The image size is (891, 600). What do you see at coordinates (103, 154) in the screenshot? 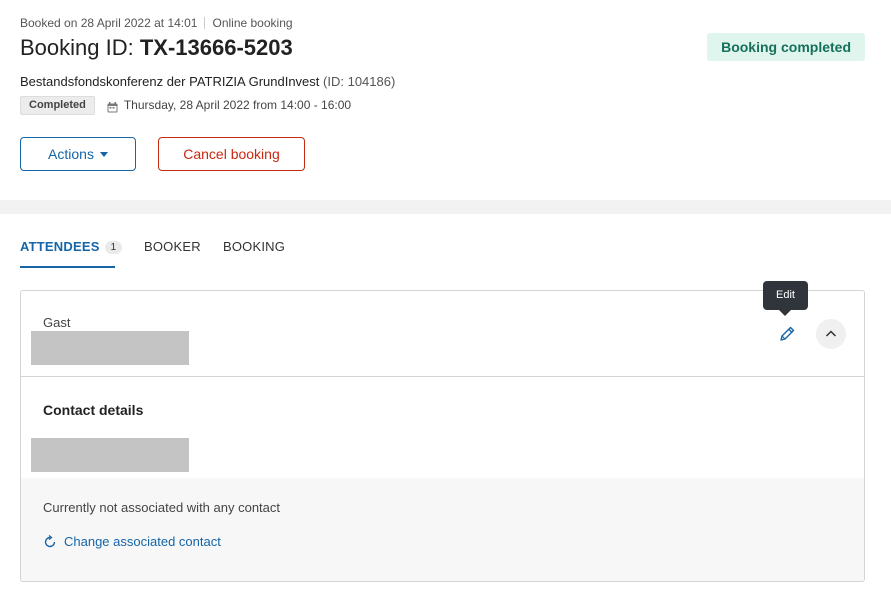
I see `caret-down-icon` at bounding box center [103, 154].